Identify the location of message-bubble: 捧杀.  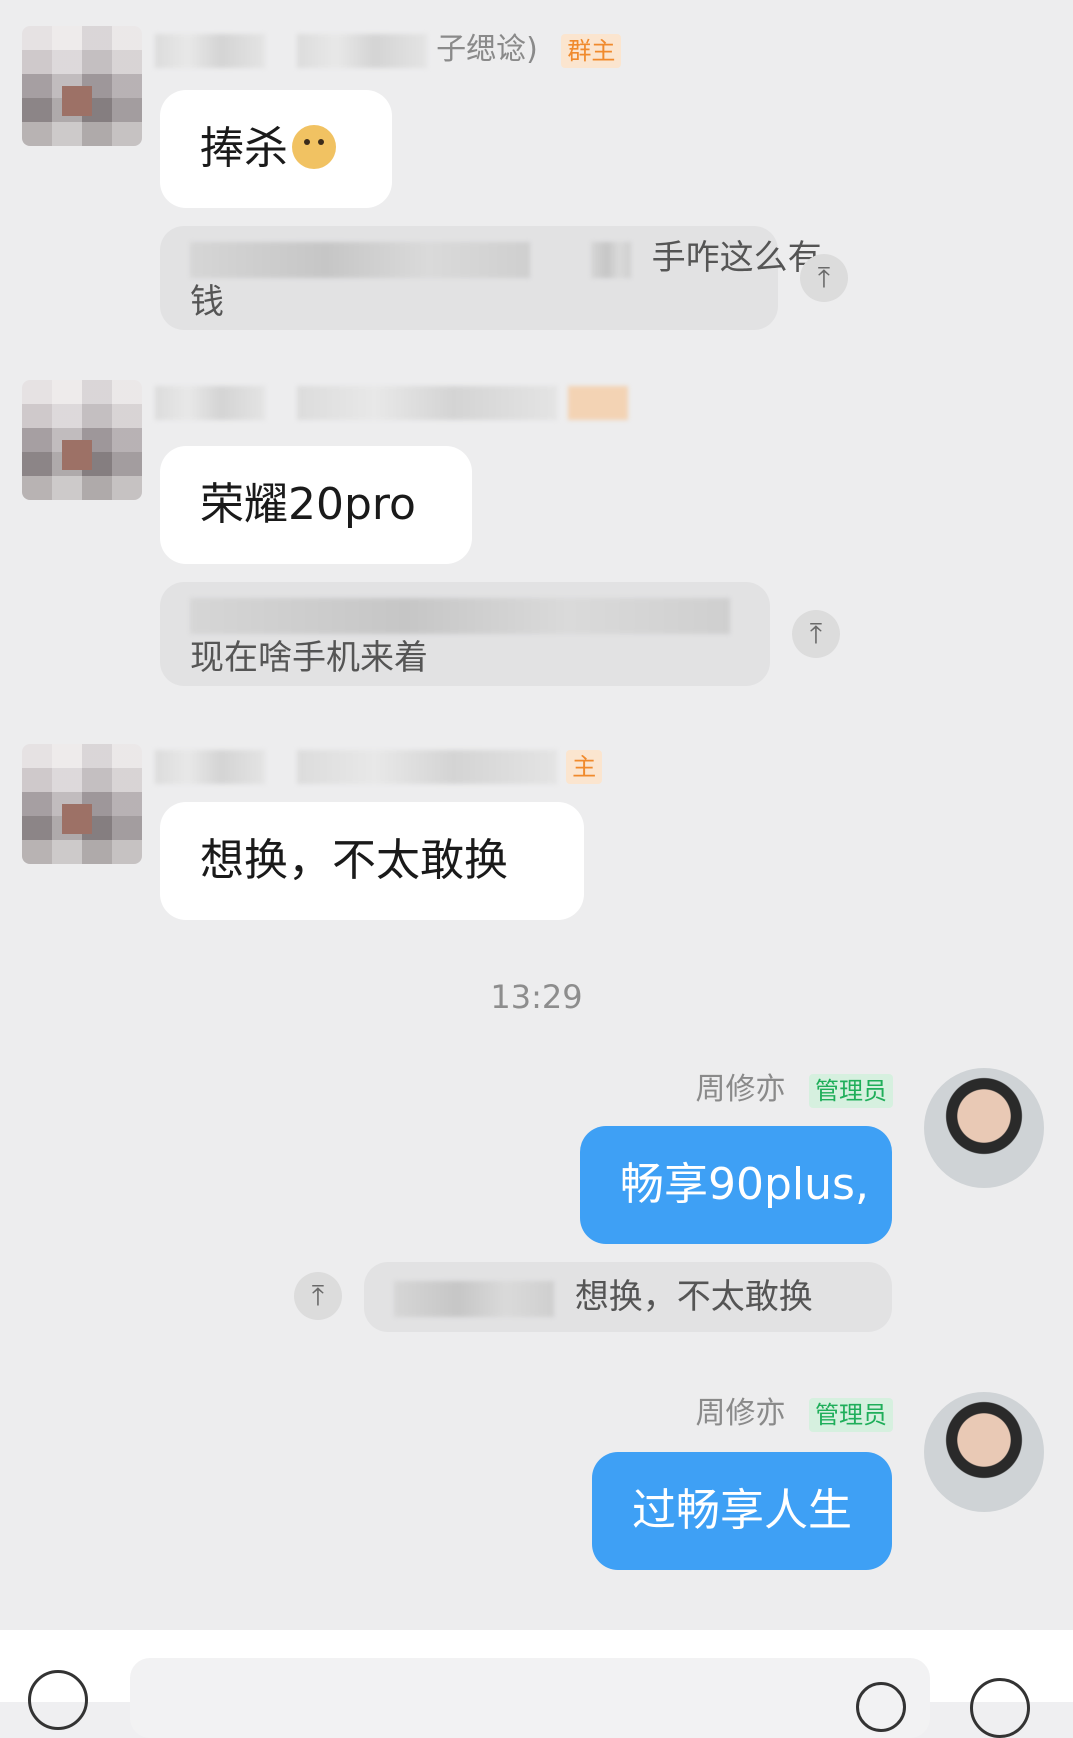
(276, 149).